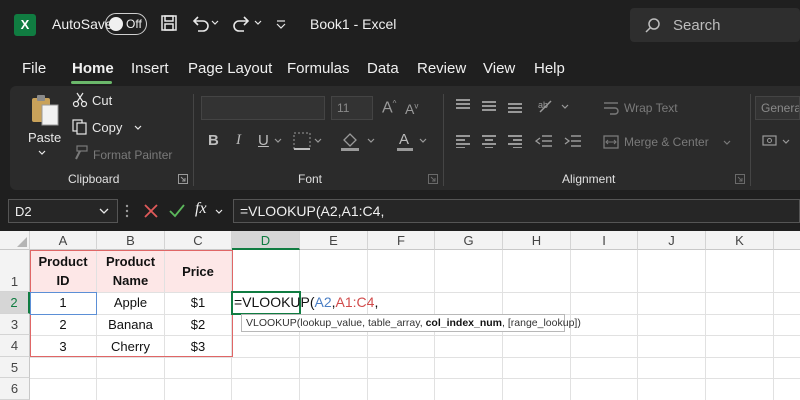 Image resolution: width=800 pixels, height=400 pixels. What do you see at coordinates (183, 179) in the screenshot?
I see `clipboard-launcher-icon` at bounding box center [183, 179].